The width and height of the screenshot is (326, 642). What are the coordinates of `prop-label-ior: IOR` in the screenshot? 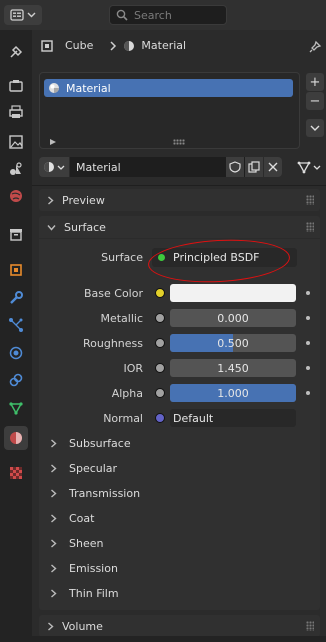 It's located at (133, 368).